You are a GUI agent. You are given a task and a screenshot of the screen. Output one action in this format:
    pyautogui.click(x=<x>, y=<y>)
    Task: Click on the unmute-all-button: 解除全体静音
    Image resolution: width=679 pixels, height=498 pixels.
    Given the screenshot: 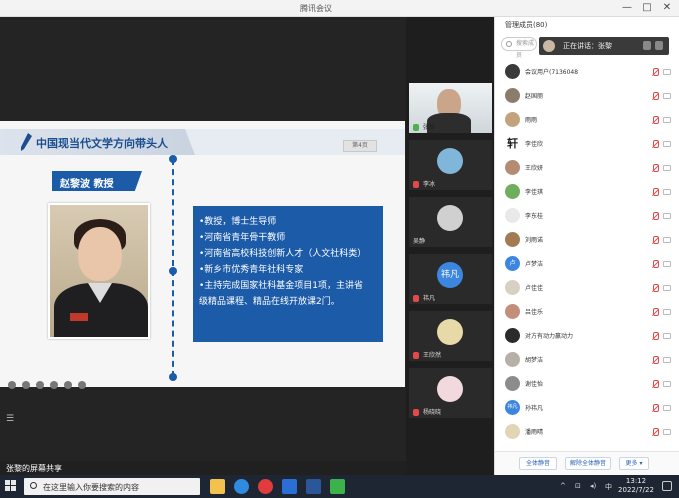 What is the action you would take?
    pyautogui.click(x=588, y=463)
    